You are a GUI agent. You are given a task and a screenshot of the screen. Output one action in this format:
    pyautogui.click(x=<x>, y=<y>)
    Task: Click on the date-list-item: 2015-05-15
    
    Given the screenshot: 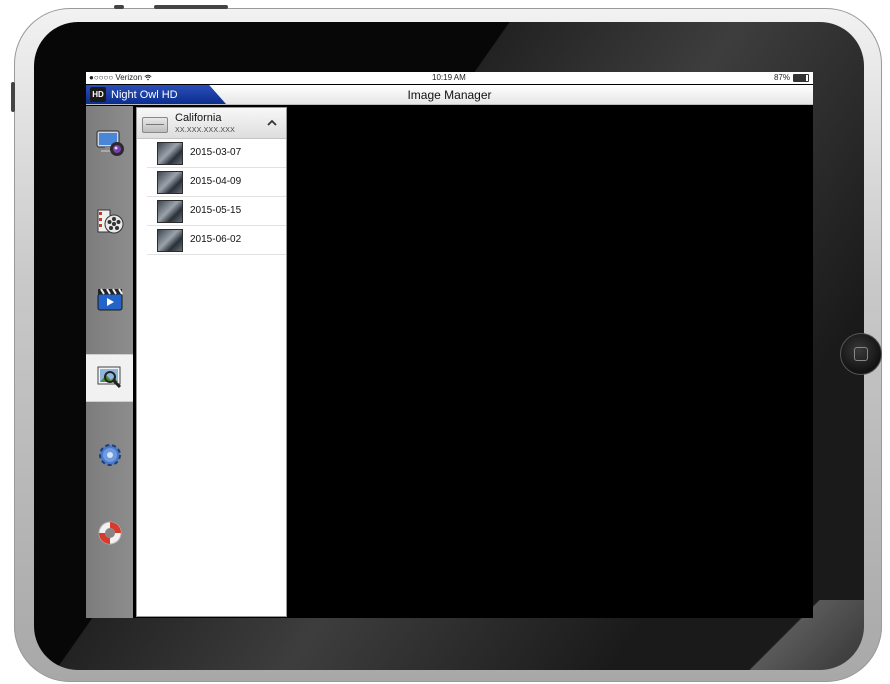 What is the action you would take?
    pyautogui.click(x=216, y=211)
    